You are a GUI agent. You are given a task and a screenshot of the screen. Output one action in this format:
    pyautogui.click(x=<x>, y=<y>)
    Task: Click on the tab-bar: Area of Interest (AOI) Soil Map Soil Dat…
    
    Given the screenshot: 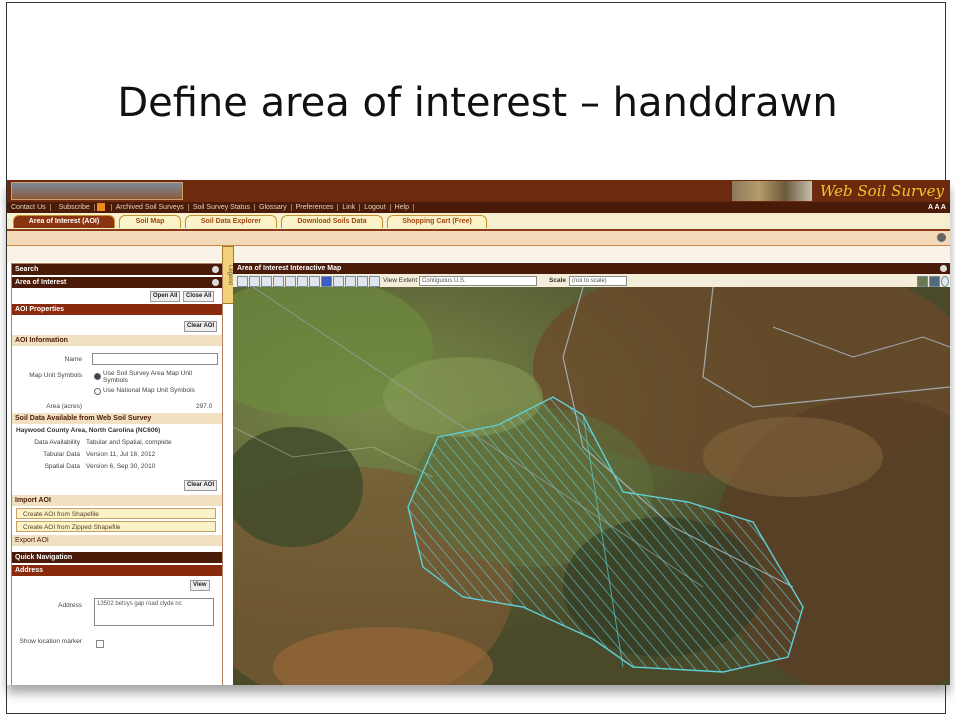 What is the action you would take?
    pyautogui.click(x=478, y=222)
    